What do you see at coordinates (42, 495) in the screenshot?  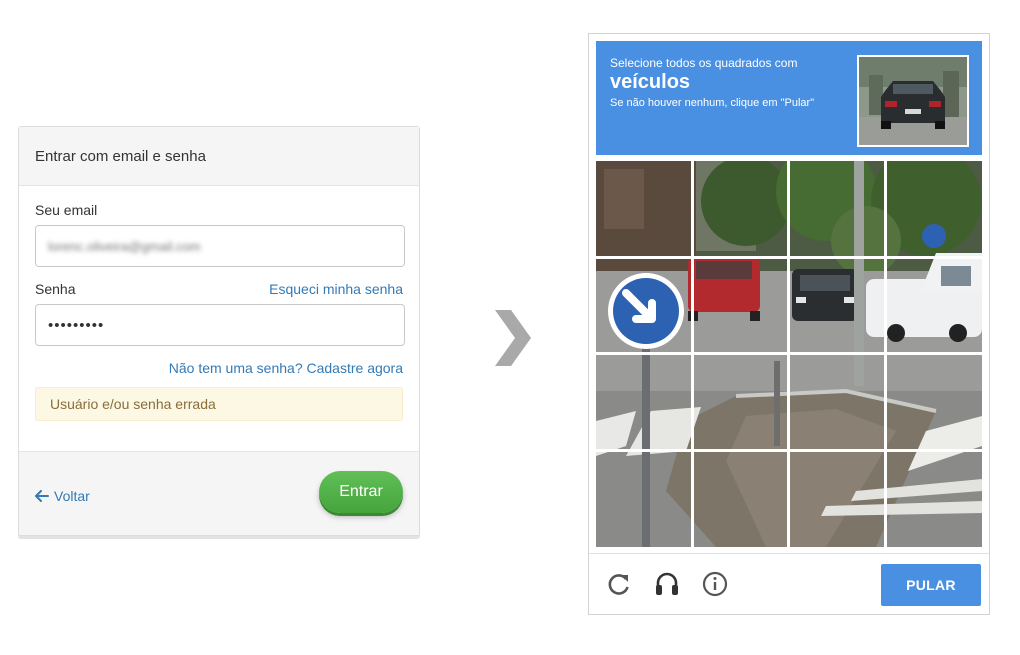 I see `arrow-left-icon` at bounding box center [42, 495].